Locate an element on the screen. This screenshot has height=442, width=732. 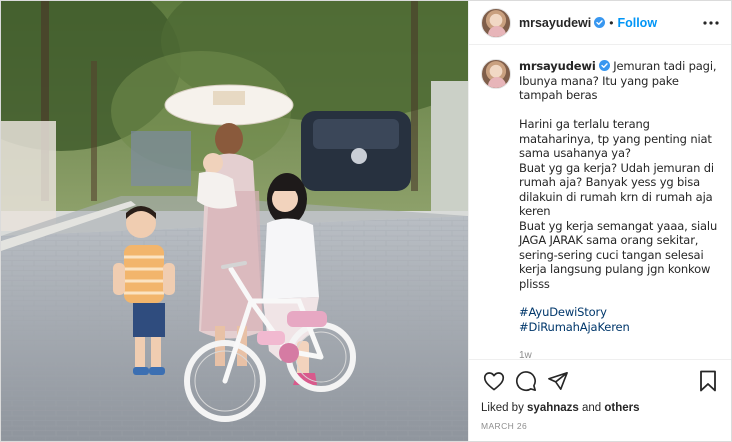
heart-icon is located at coordinates (494, 380).